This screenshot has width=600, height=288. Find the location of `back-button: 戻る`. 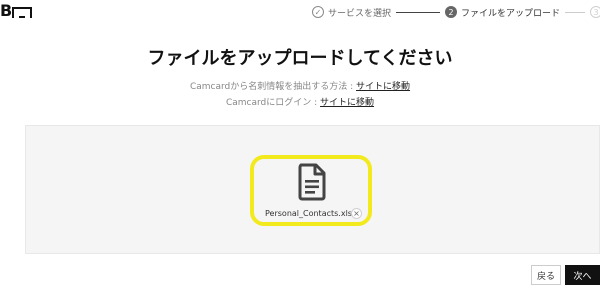

back-button: 戻る is located at coordinates (546, 275).